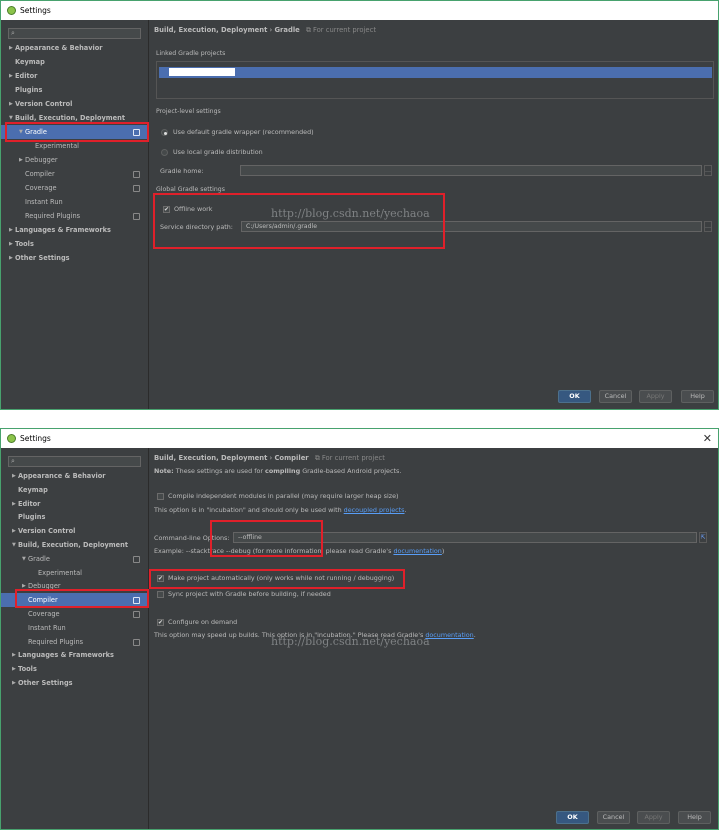 The image size is (720, 830). What do you see at coordinates (202, 72) in the screenshot?
I see `redacted-project-name` at bounding box center [202, 72].